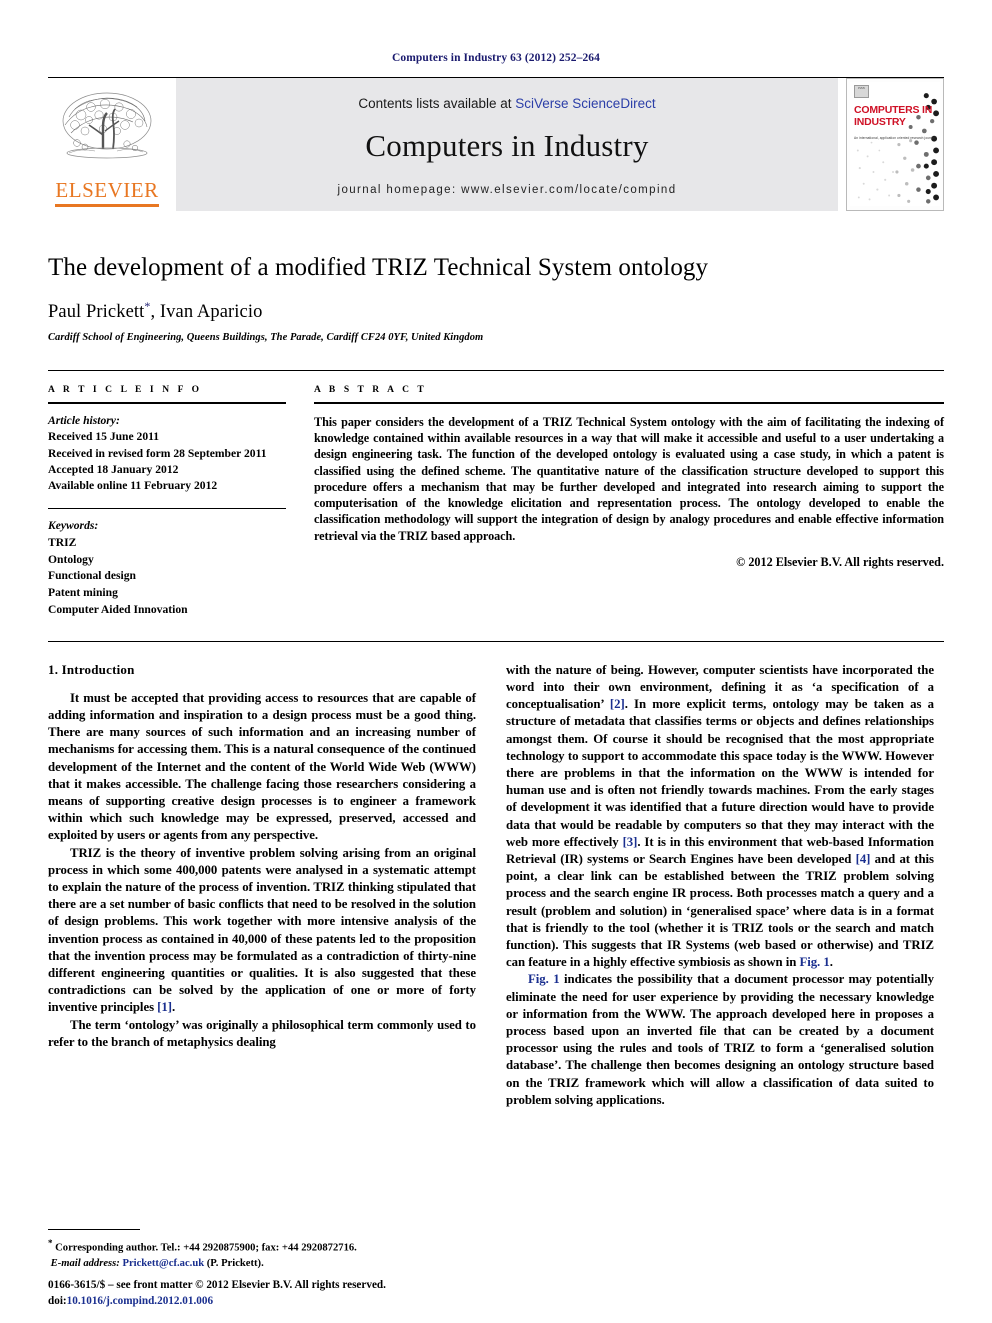 The image size is (992, 1323). I want to click on keyword-item: Ontology, so click(71, 559).